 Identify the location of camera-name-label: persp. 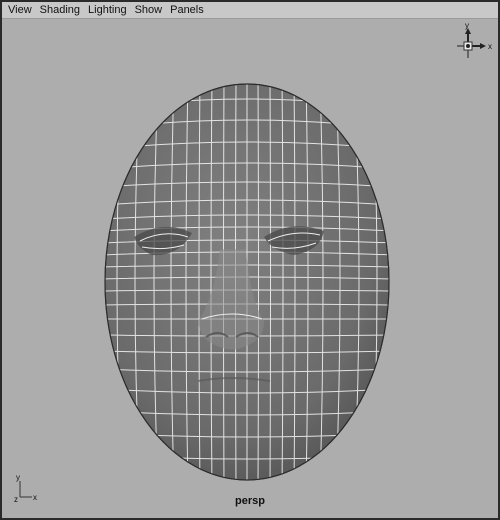
(250, 501).